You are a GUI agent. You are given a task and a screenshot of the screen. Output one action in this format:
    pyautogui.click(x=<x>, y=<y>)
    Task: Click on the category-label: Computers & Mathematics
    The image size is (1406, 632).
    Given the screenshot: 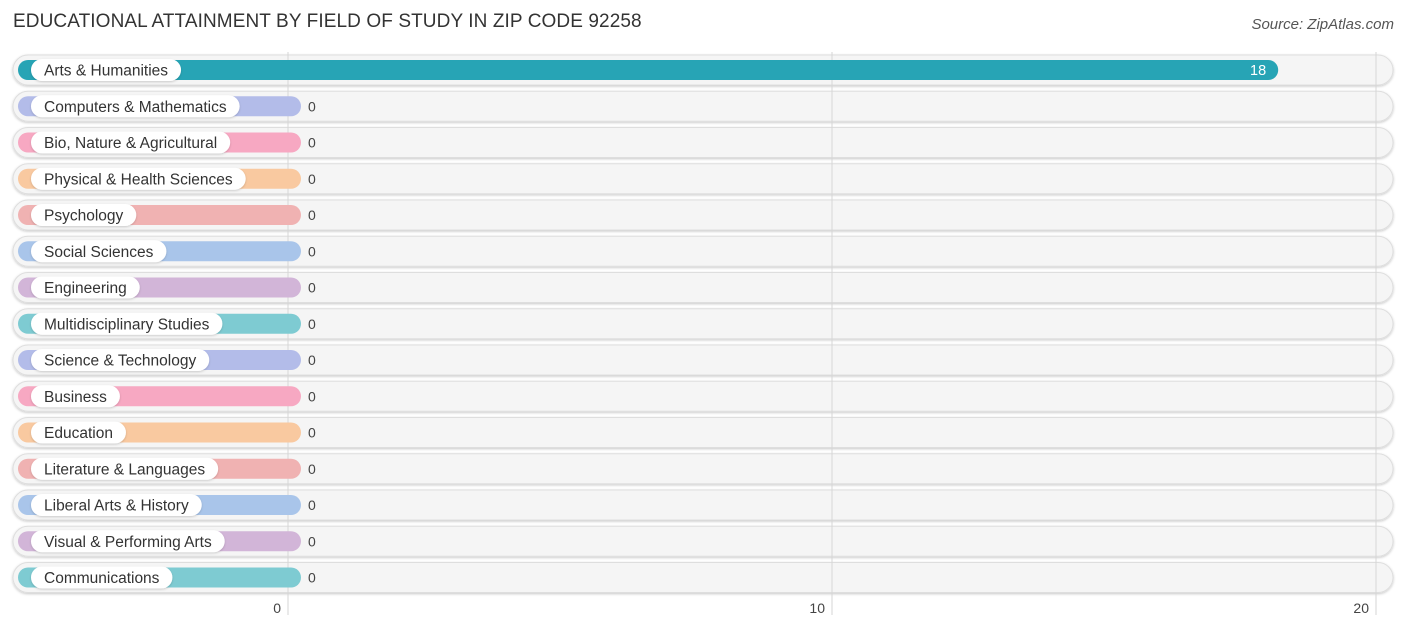 What is the action you would take?
    pyautogui.click(x=135, y=107)
    